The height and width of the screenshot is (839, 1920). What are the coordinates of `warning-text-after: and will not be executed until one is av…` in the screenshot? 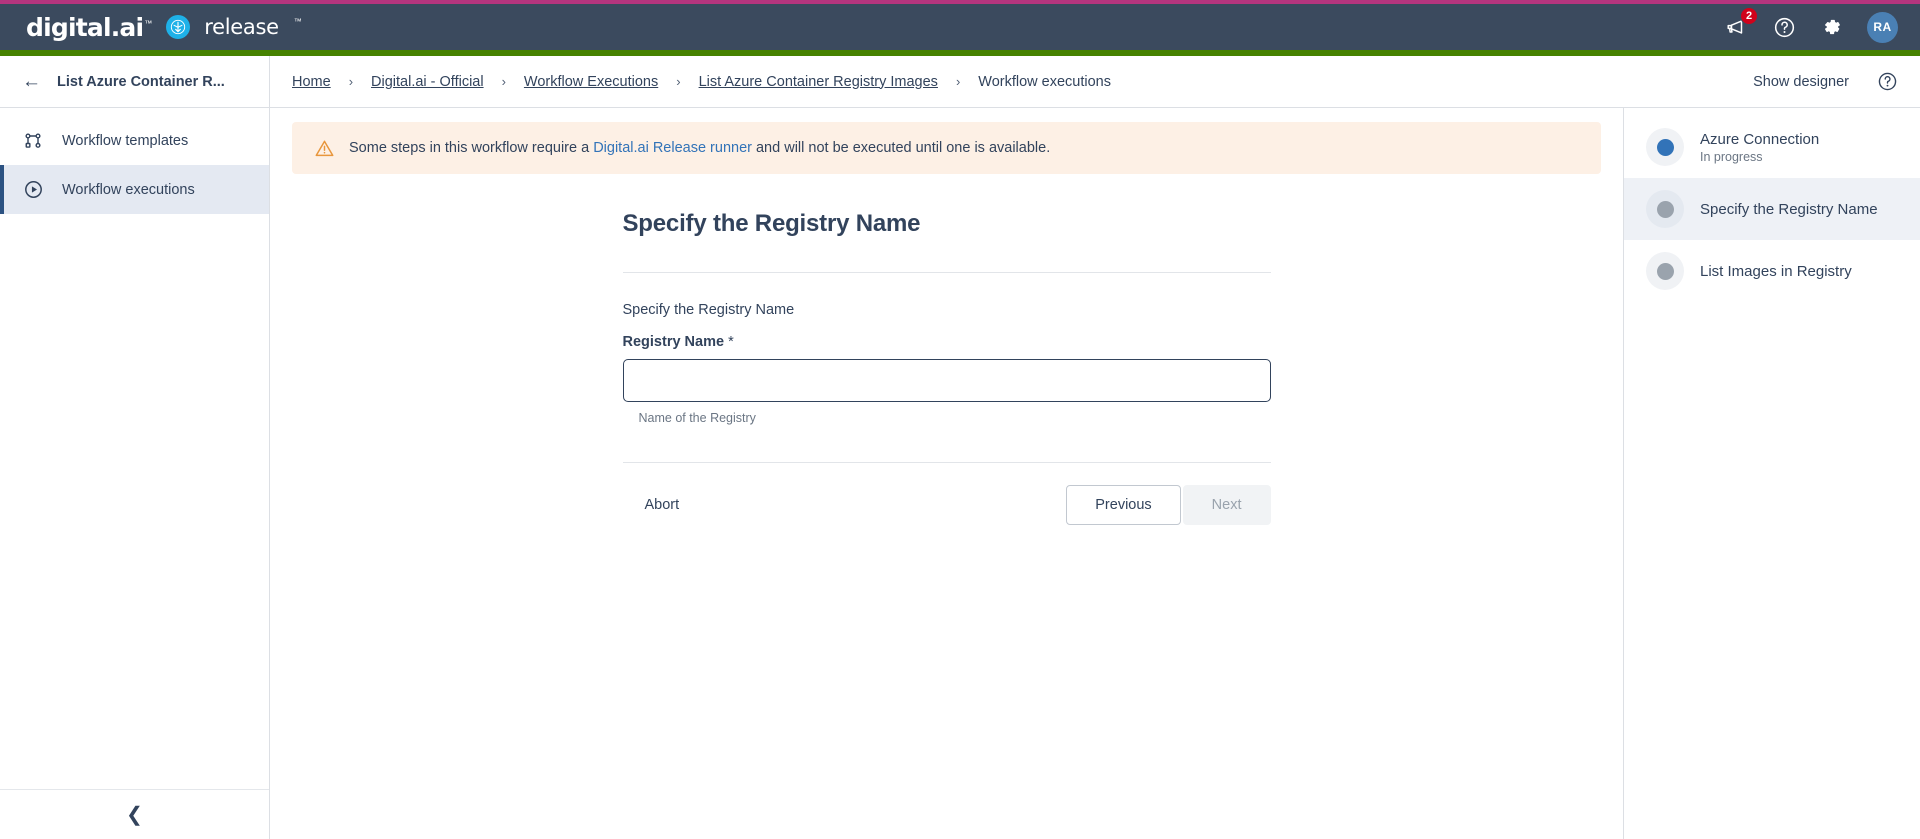 It's located at (901, 148).